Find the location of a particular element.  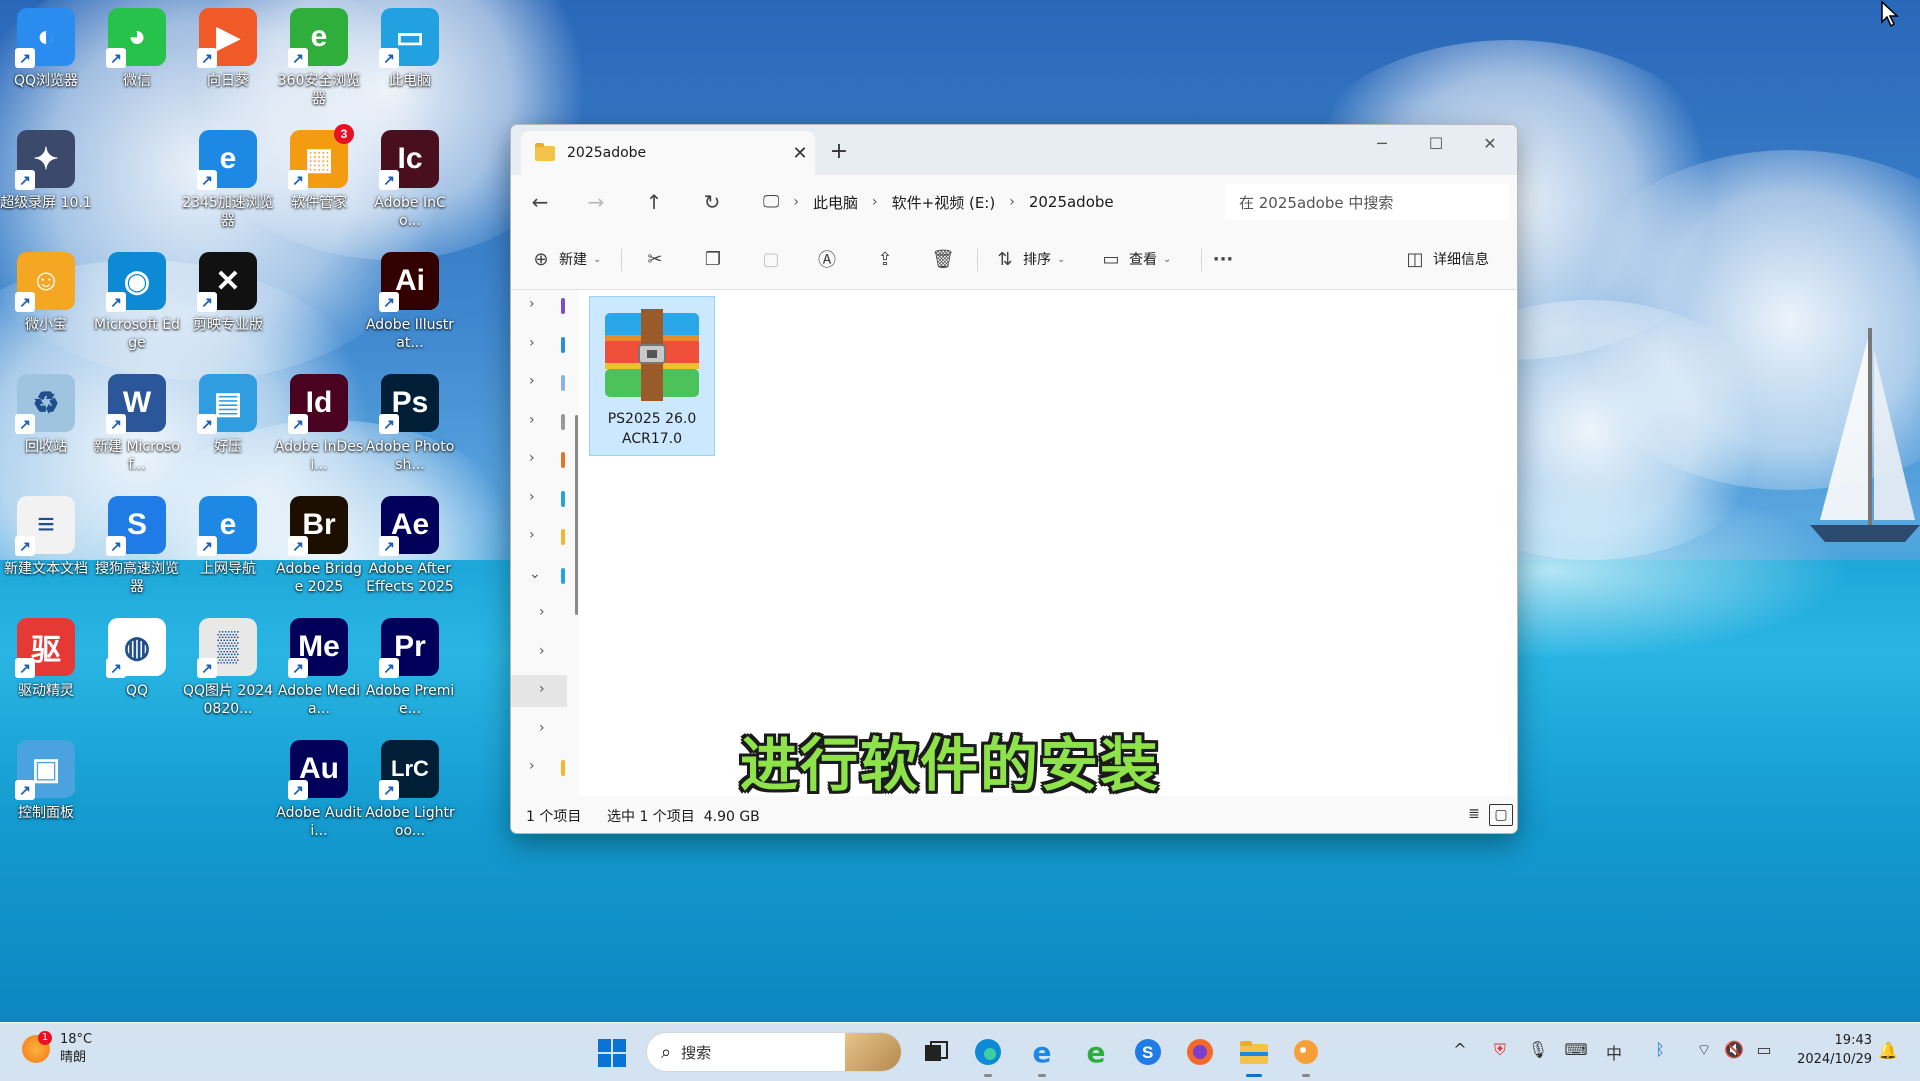

navigation-pane: › › › › › › › ⌄ › › › › › is located at coordinates (543, 543).